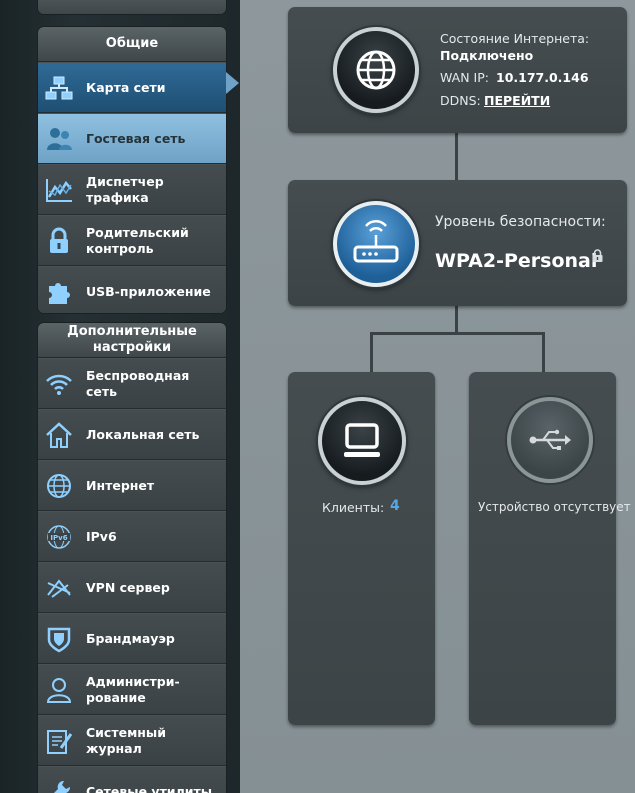 Image resolution: width=635 pixels, height=793 pixels. I want to click on wrench-icon, so click(62, 786).